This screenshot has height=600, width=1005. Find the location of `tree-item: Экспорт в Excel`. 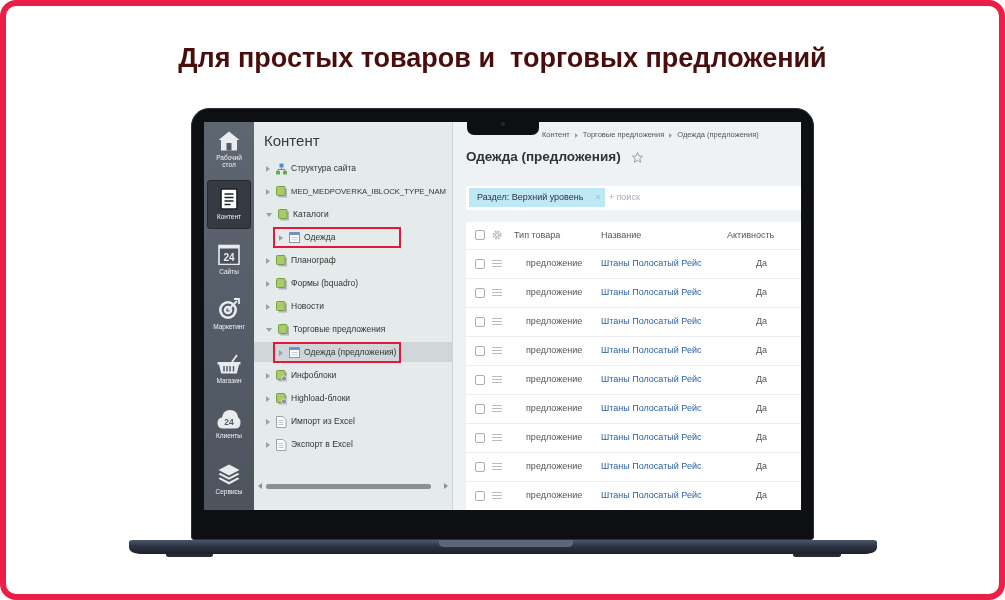

tree-item: Экспорт в Excel is located at coordinates (353, 444).